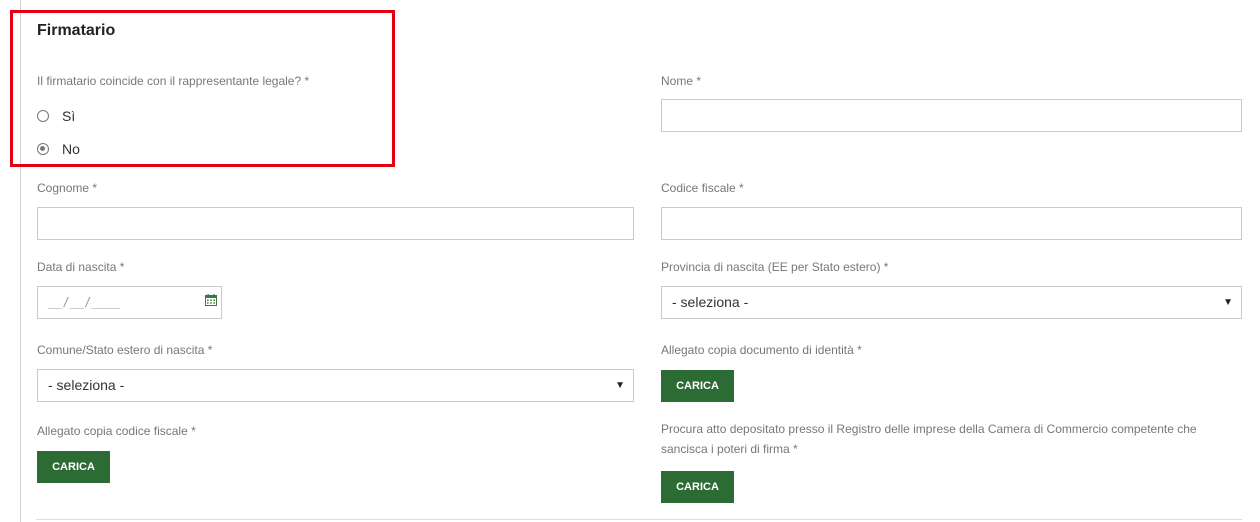 This screenshot has width=1260, height=522. I want to click on carica-procura-button: CARICA, so click(697, 487).